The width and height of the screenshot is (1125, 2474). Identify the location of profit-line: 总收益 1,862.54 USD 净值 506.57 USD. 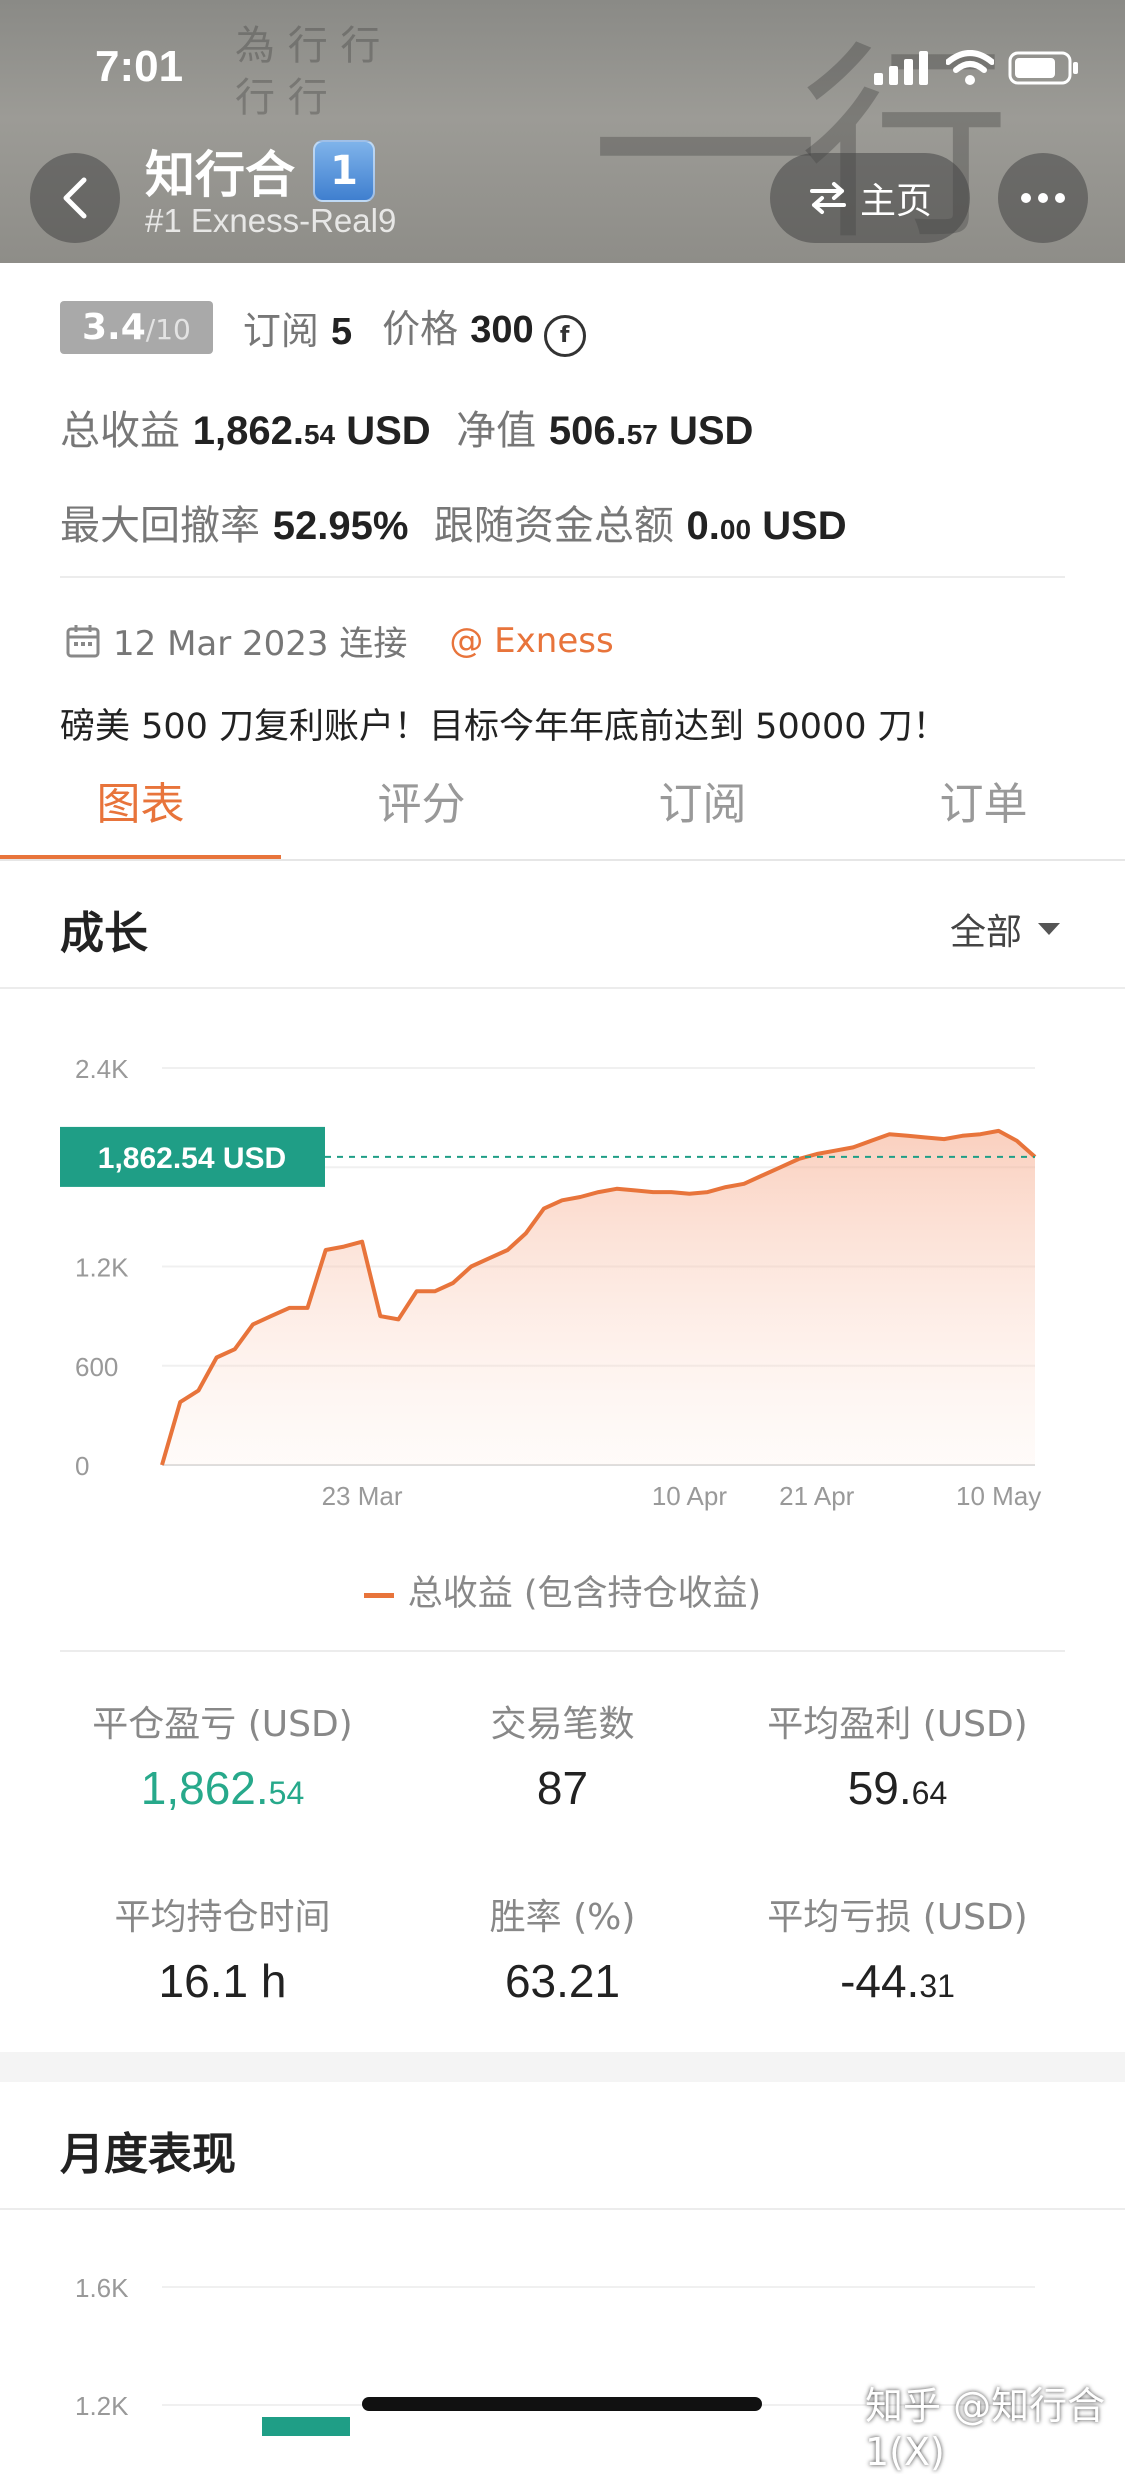
(406, 427).